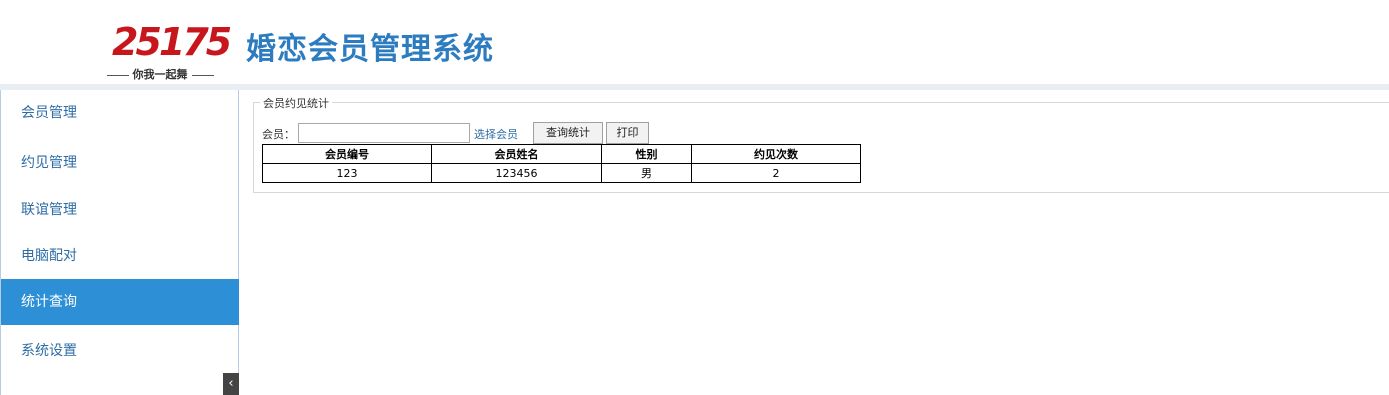 Image resolution: width=1389 pixels, height=395 pixels. I want to click on column-header-member-name: 会员姓名, so click(516, 154).